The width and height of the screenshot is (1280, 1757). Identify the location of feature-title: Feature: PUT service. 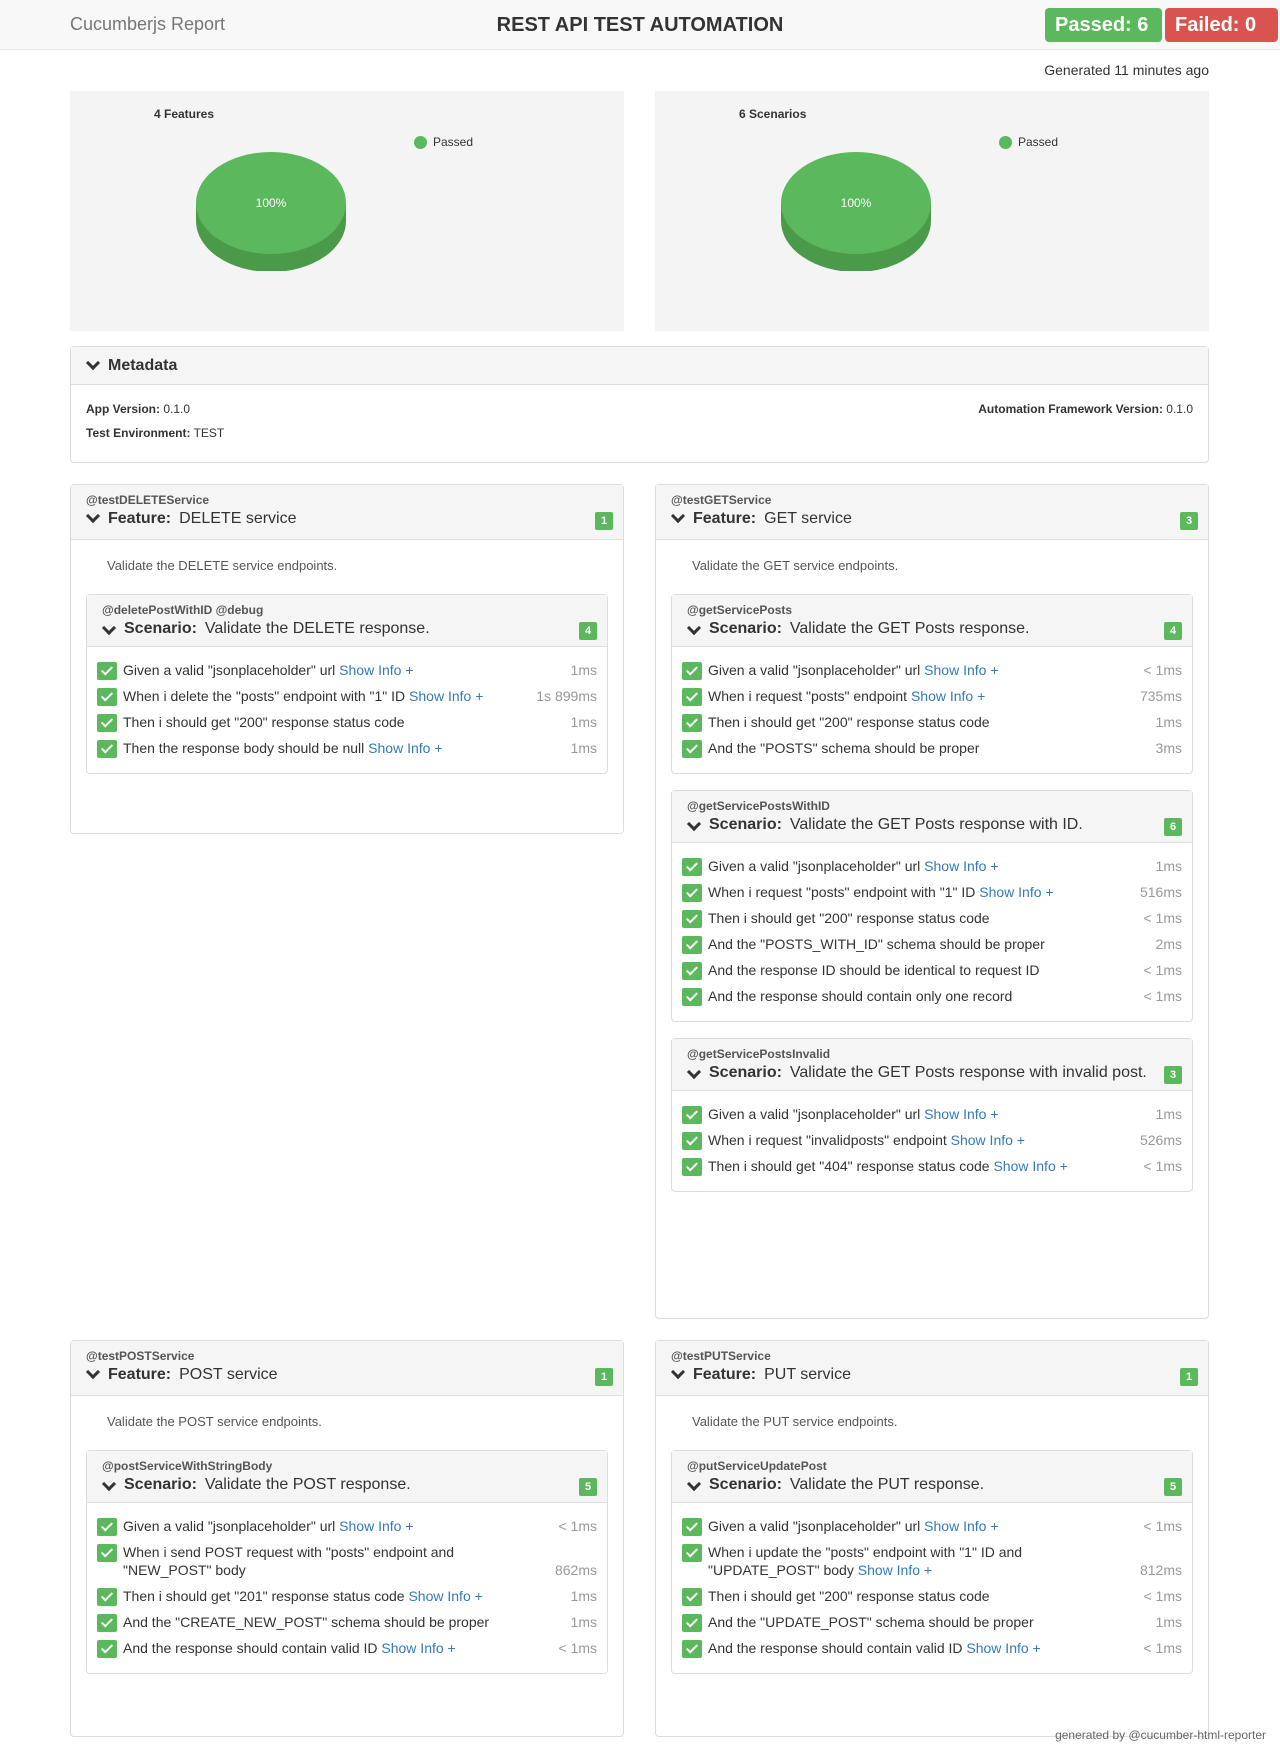
(931, 1374).